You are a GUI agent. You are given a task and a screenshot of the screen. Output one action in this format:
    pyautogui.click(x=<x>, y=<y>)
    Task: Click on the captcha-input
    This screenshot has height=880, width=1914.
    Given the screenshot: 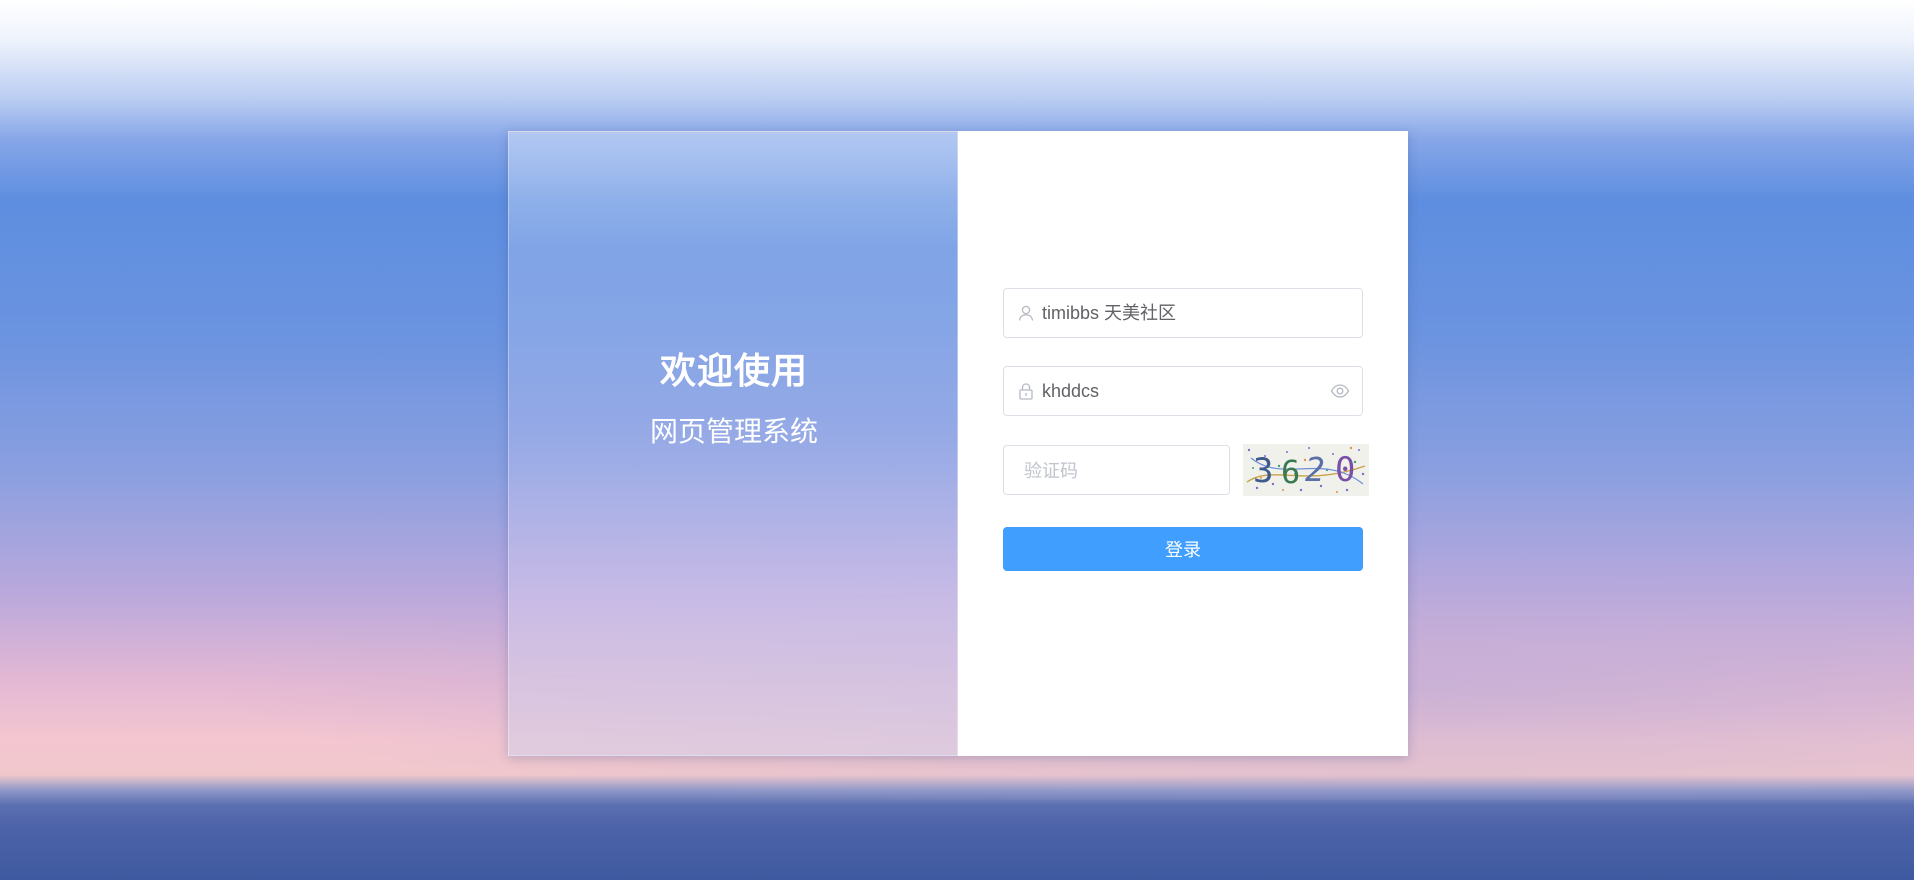 What is the action you would take?
    pyautogui.click(x=1119, y=471)
    